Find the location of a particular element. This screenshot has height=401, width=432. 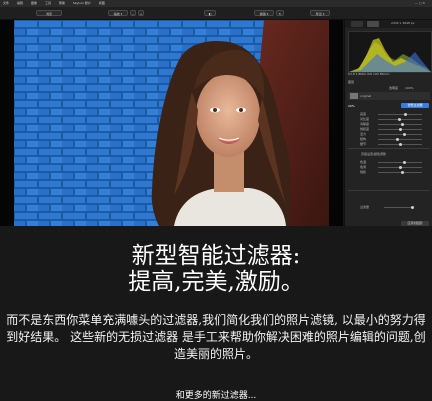

slider-row: 细节 is located at coordinates (389, 144).